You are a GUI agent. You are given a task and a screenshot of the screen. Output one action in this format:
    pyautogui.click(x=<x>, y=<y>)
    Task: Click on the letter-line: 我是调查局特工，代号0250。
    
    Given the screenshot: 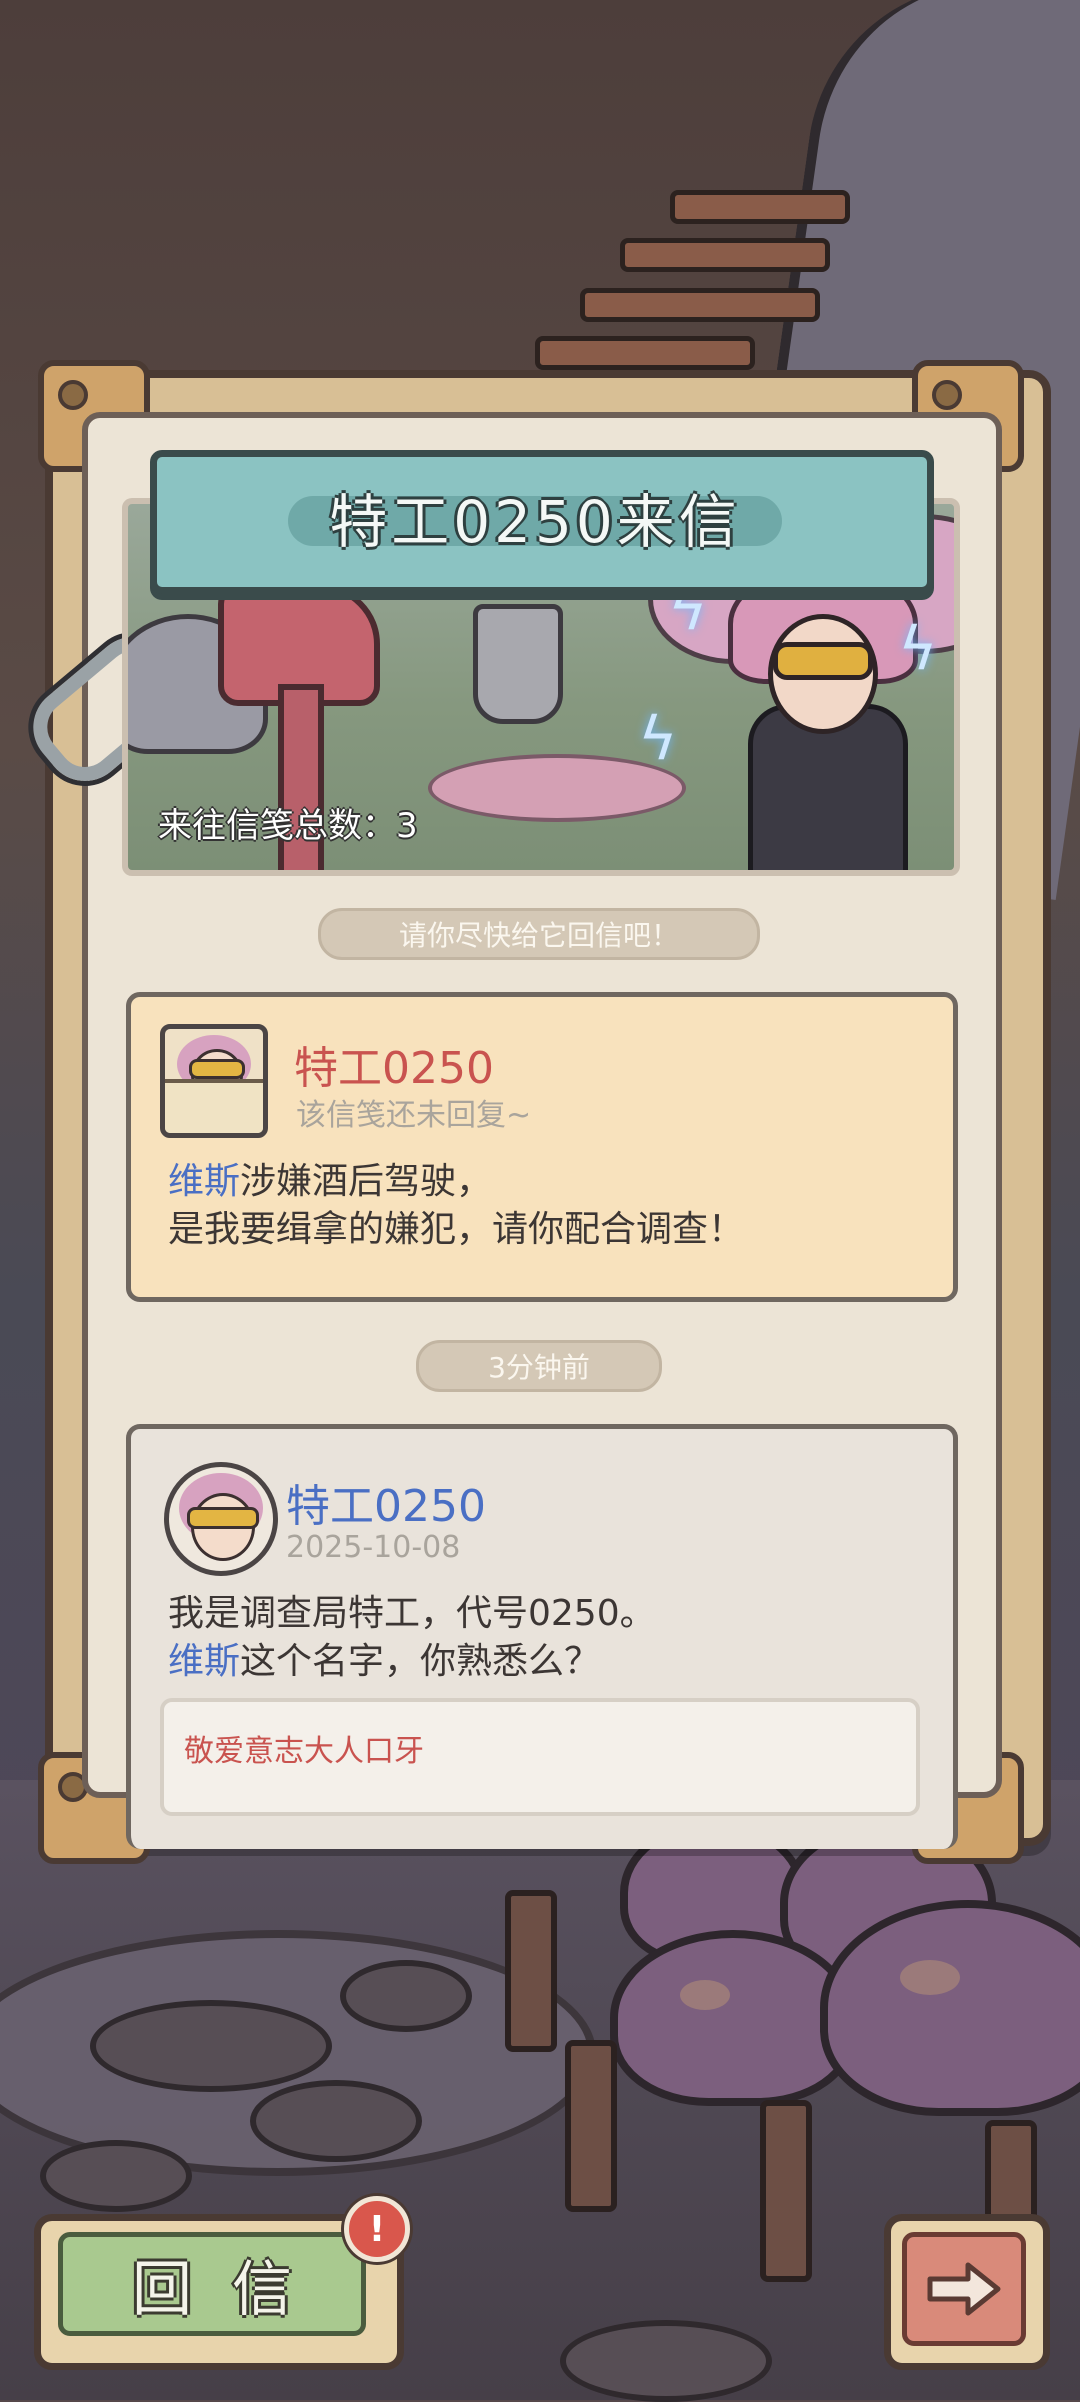 What is the action you would take?
    pyautogui.click(x=412, y=1613)
    